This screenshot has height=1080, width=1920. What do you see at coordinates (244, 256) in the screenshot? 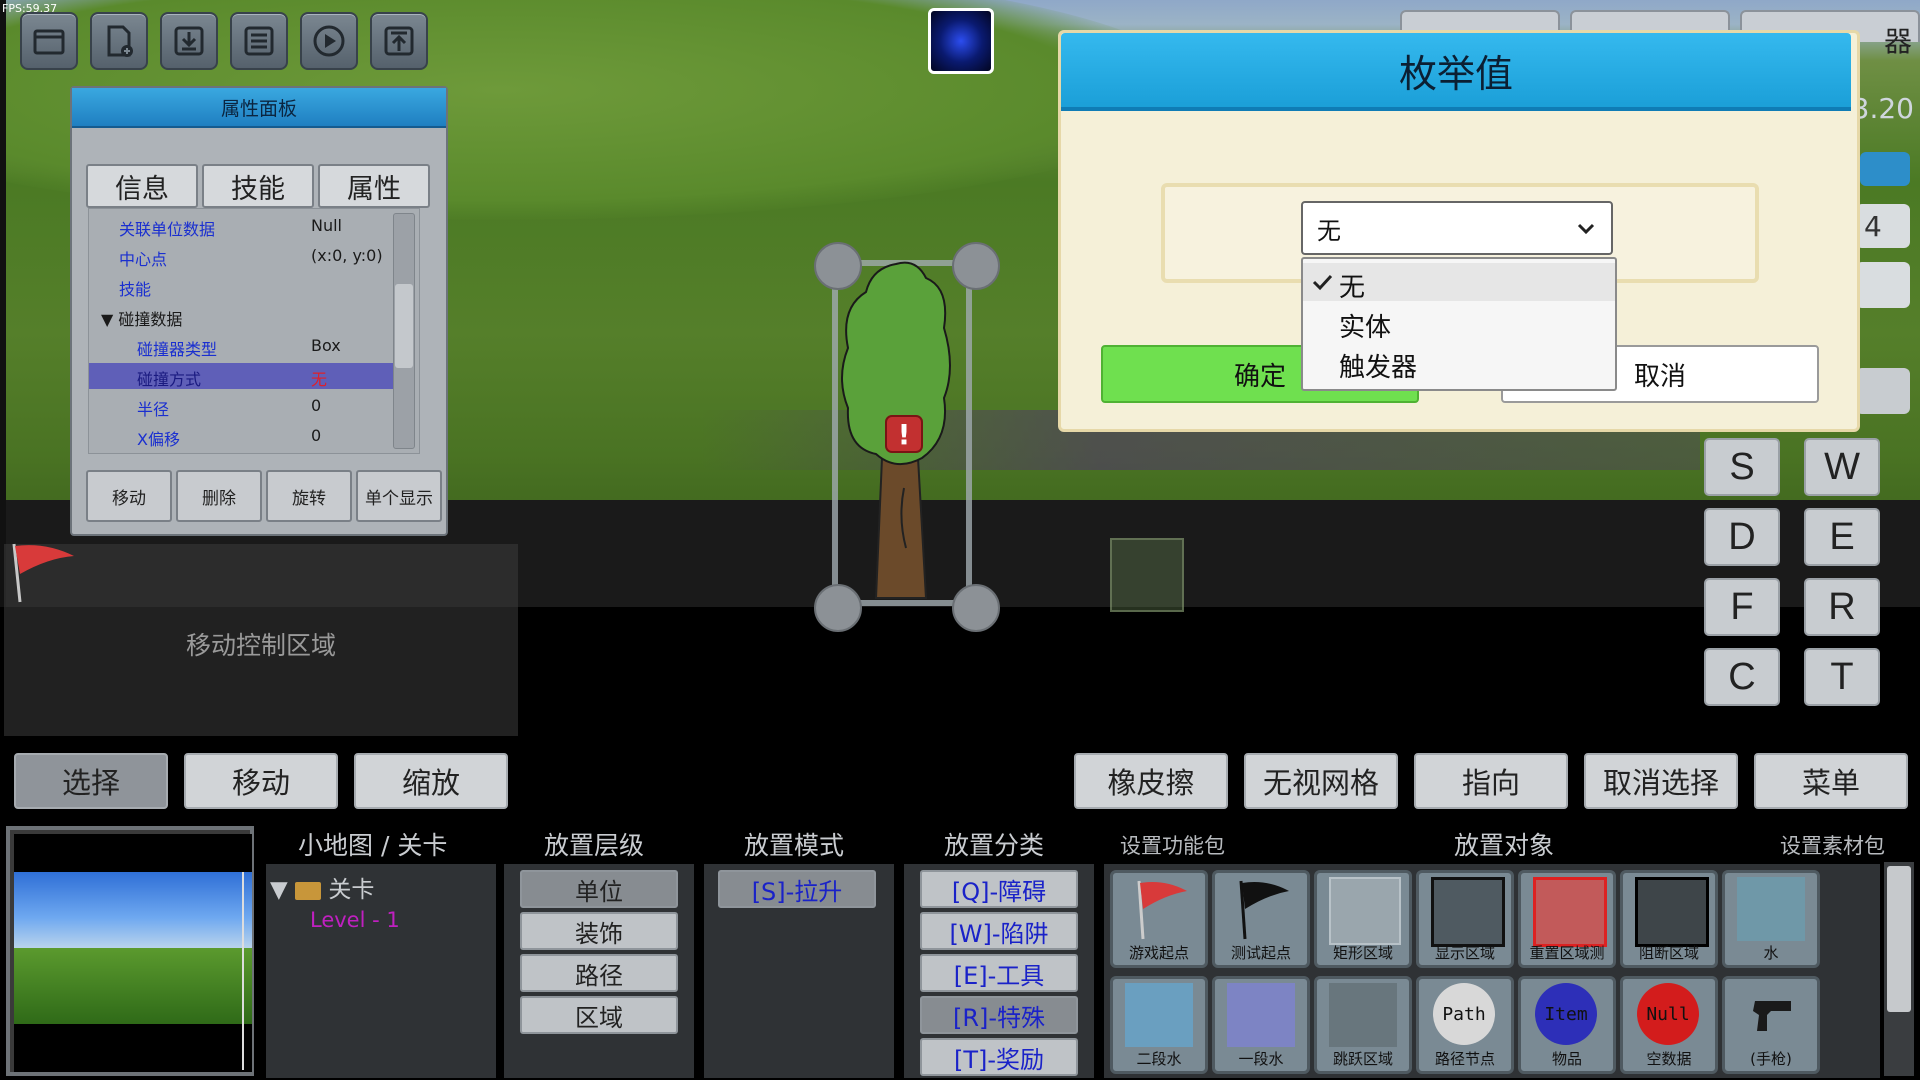
I see `property-row: 中心点 (x:0, y:0)` at bounding box center [244, 256].